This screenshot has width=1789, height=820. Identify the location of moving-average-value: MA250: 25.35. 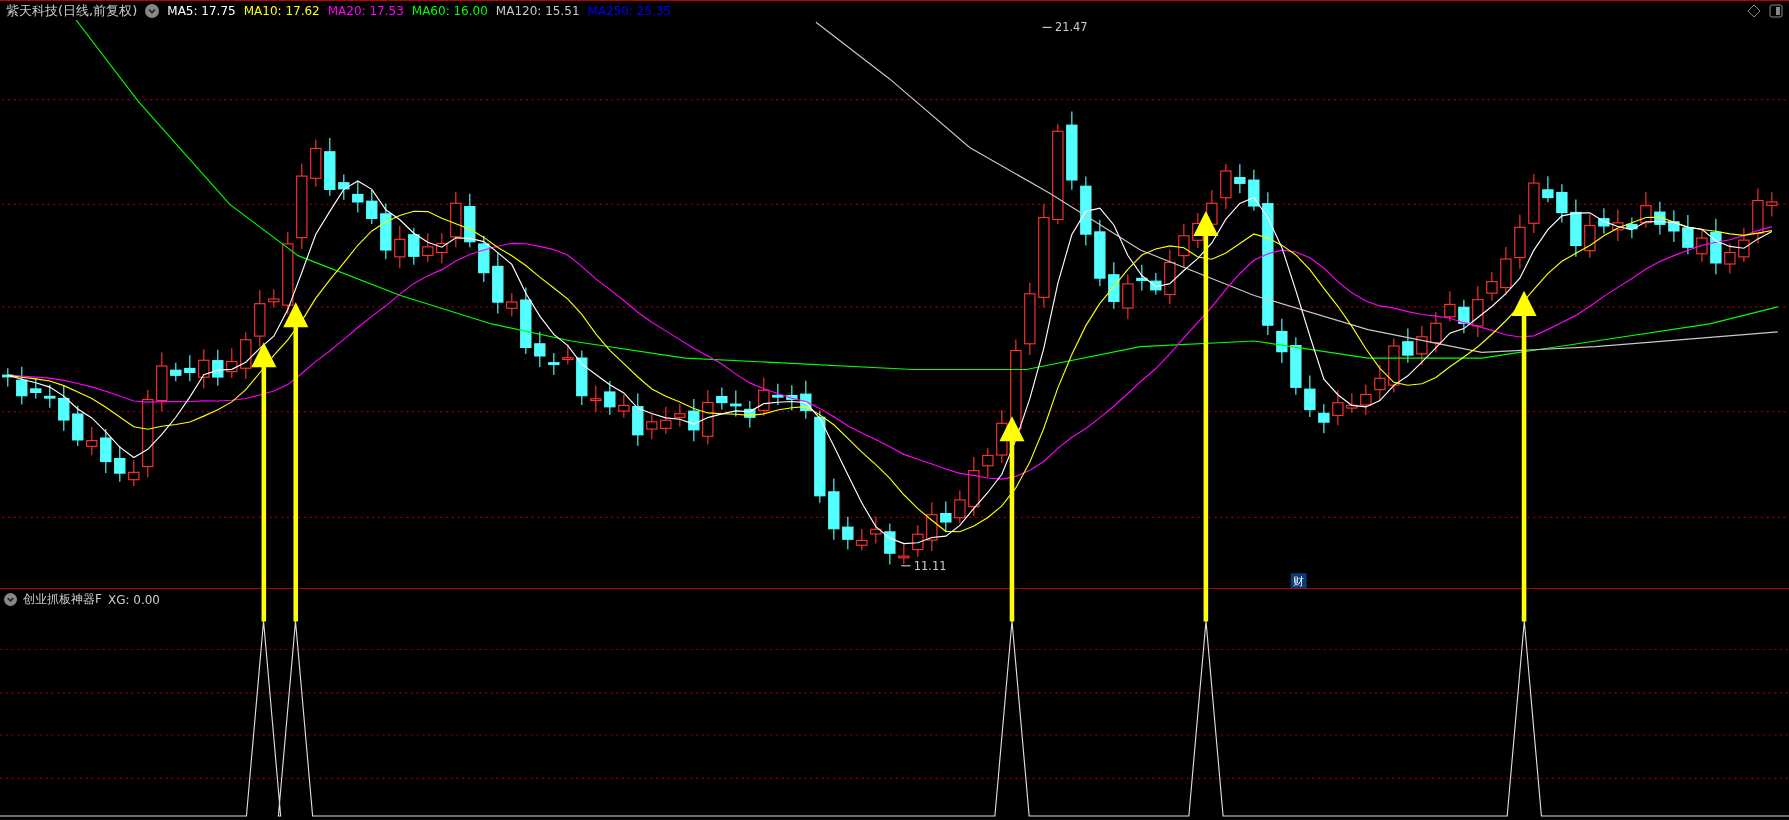
(629, 10).